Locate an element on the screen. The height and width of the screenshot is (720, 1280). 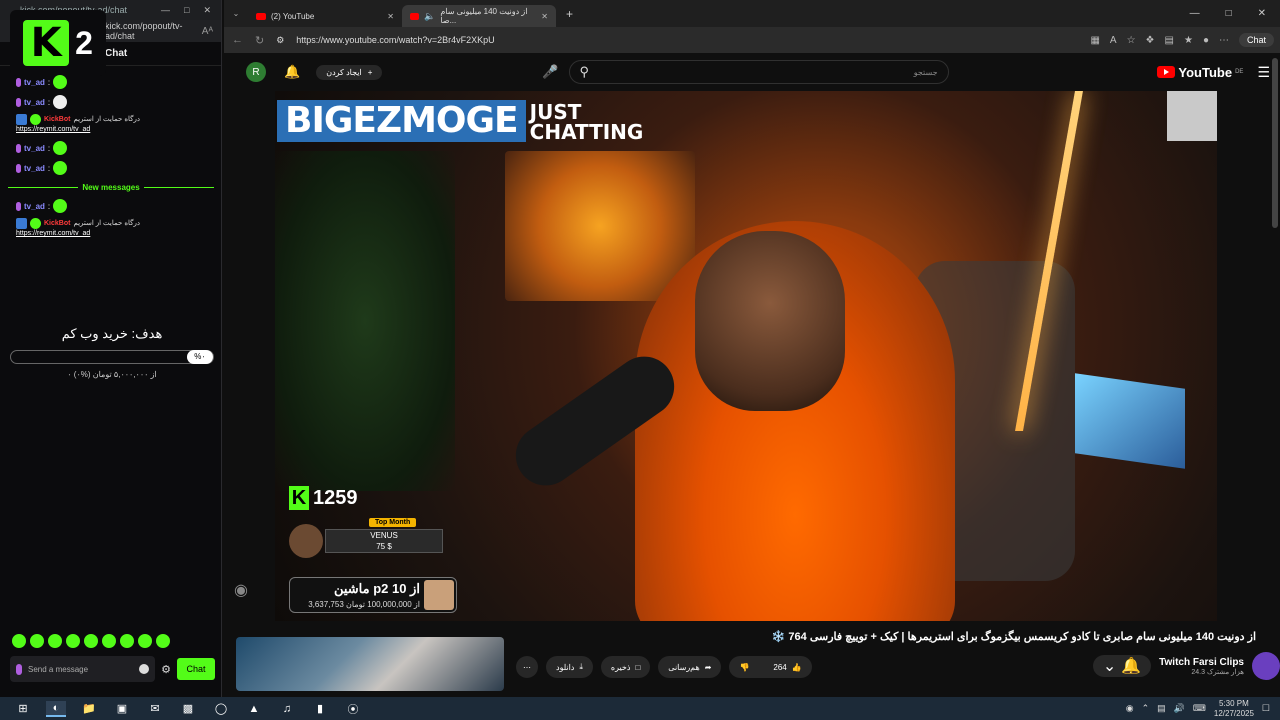
back-icon: ← is located at coordinates (237, 40).